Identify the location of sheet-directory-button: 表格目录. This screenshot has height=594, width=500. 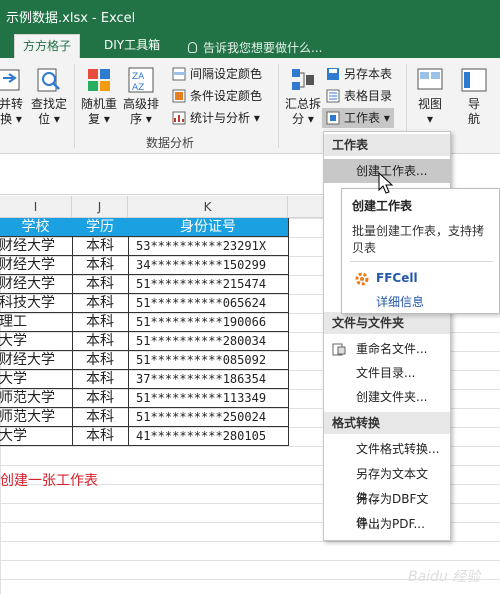
(359, 96).